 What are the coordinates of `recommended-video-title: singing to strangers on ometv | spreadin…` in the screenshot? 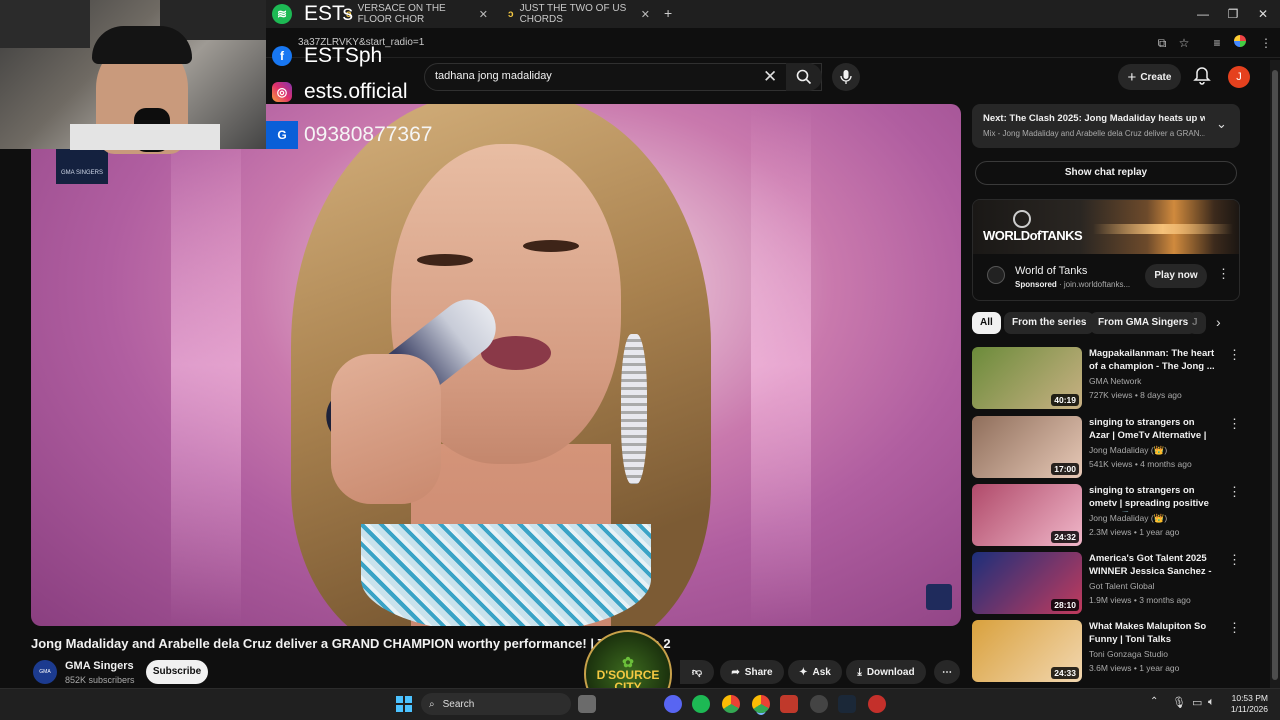 It's located at (1153, 498).